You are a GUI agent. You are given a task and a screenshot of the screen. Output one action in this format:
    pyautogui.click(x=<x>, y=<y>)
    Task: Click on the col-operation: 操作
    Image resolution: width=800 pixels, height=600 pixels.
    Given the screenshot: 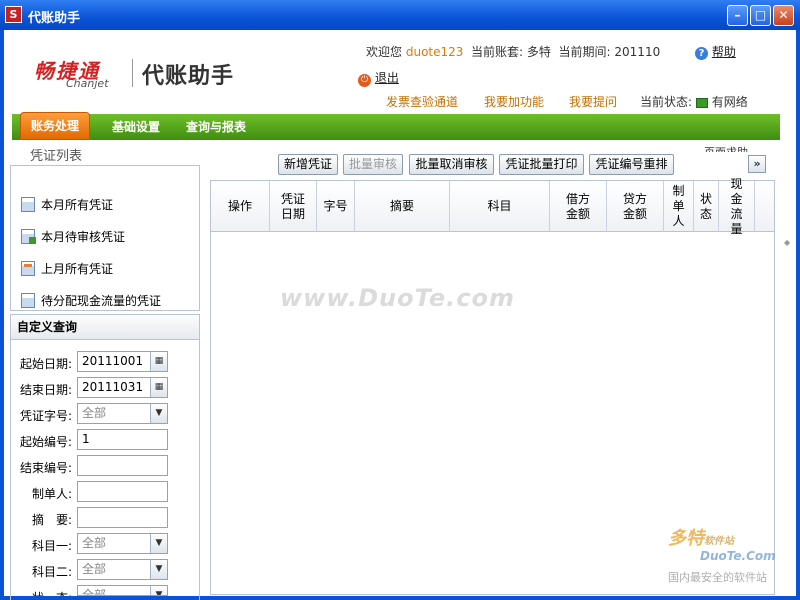 What is the action you would take?
    pyautogui.click(x=240, y=206)
    